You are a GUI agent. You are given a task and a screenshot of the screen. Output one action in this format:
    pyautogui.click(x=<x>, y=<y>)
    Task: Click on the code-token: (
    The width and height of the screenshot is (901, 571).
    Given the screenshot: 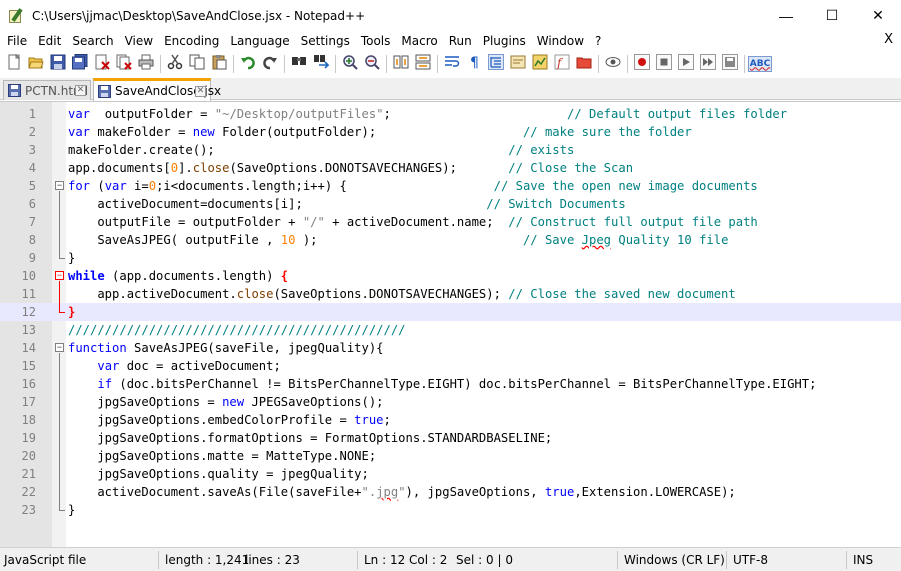 What is the action you would take?
    pyautogui.click(x=97, y=186)
    